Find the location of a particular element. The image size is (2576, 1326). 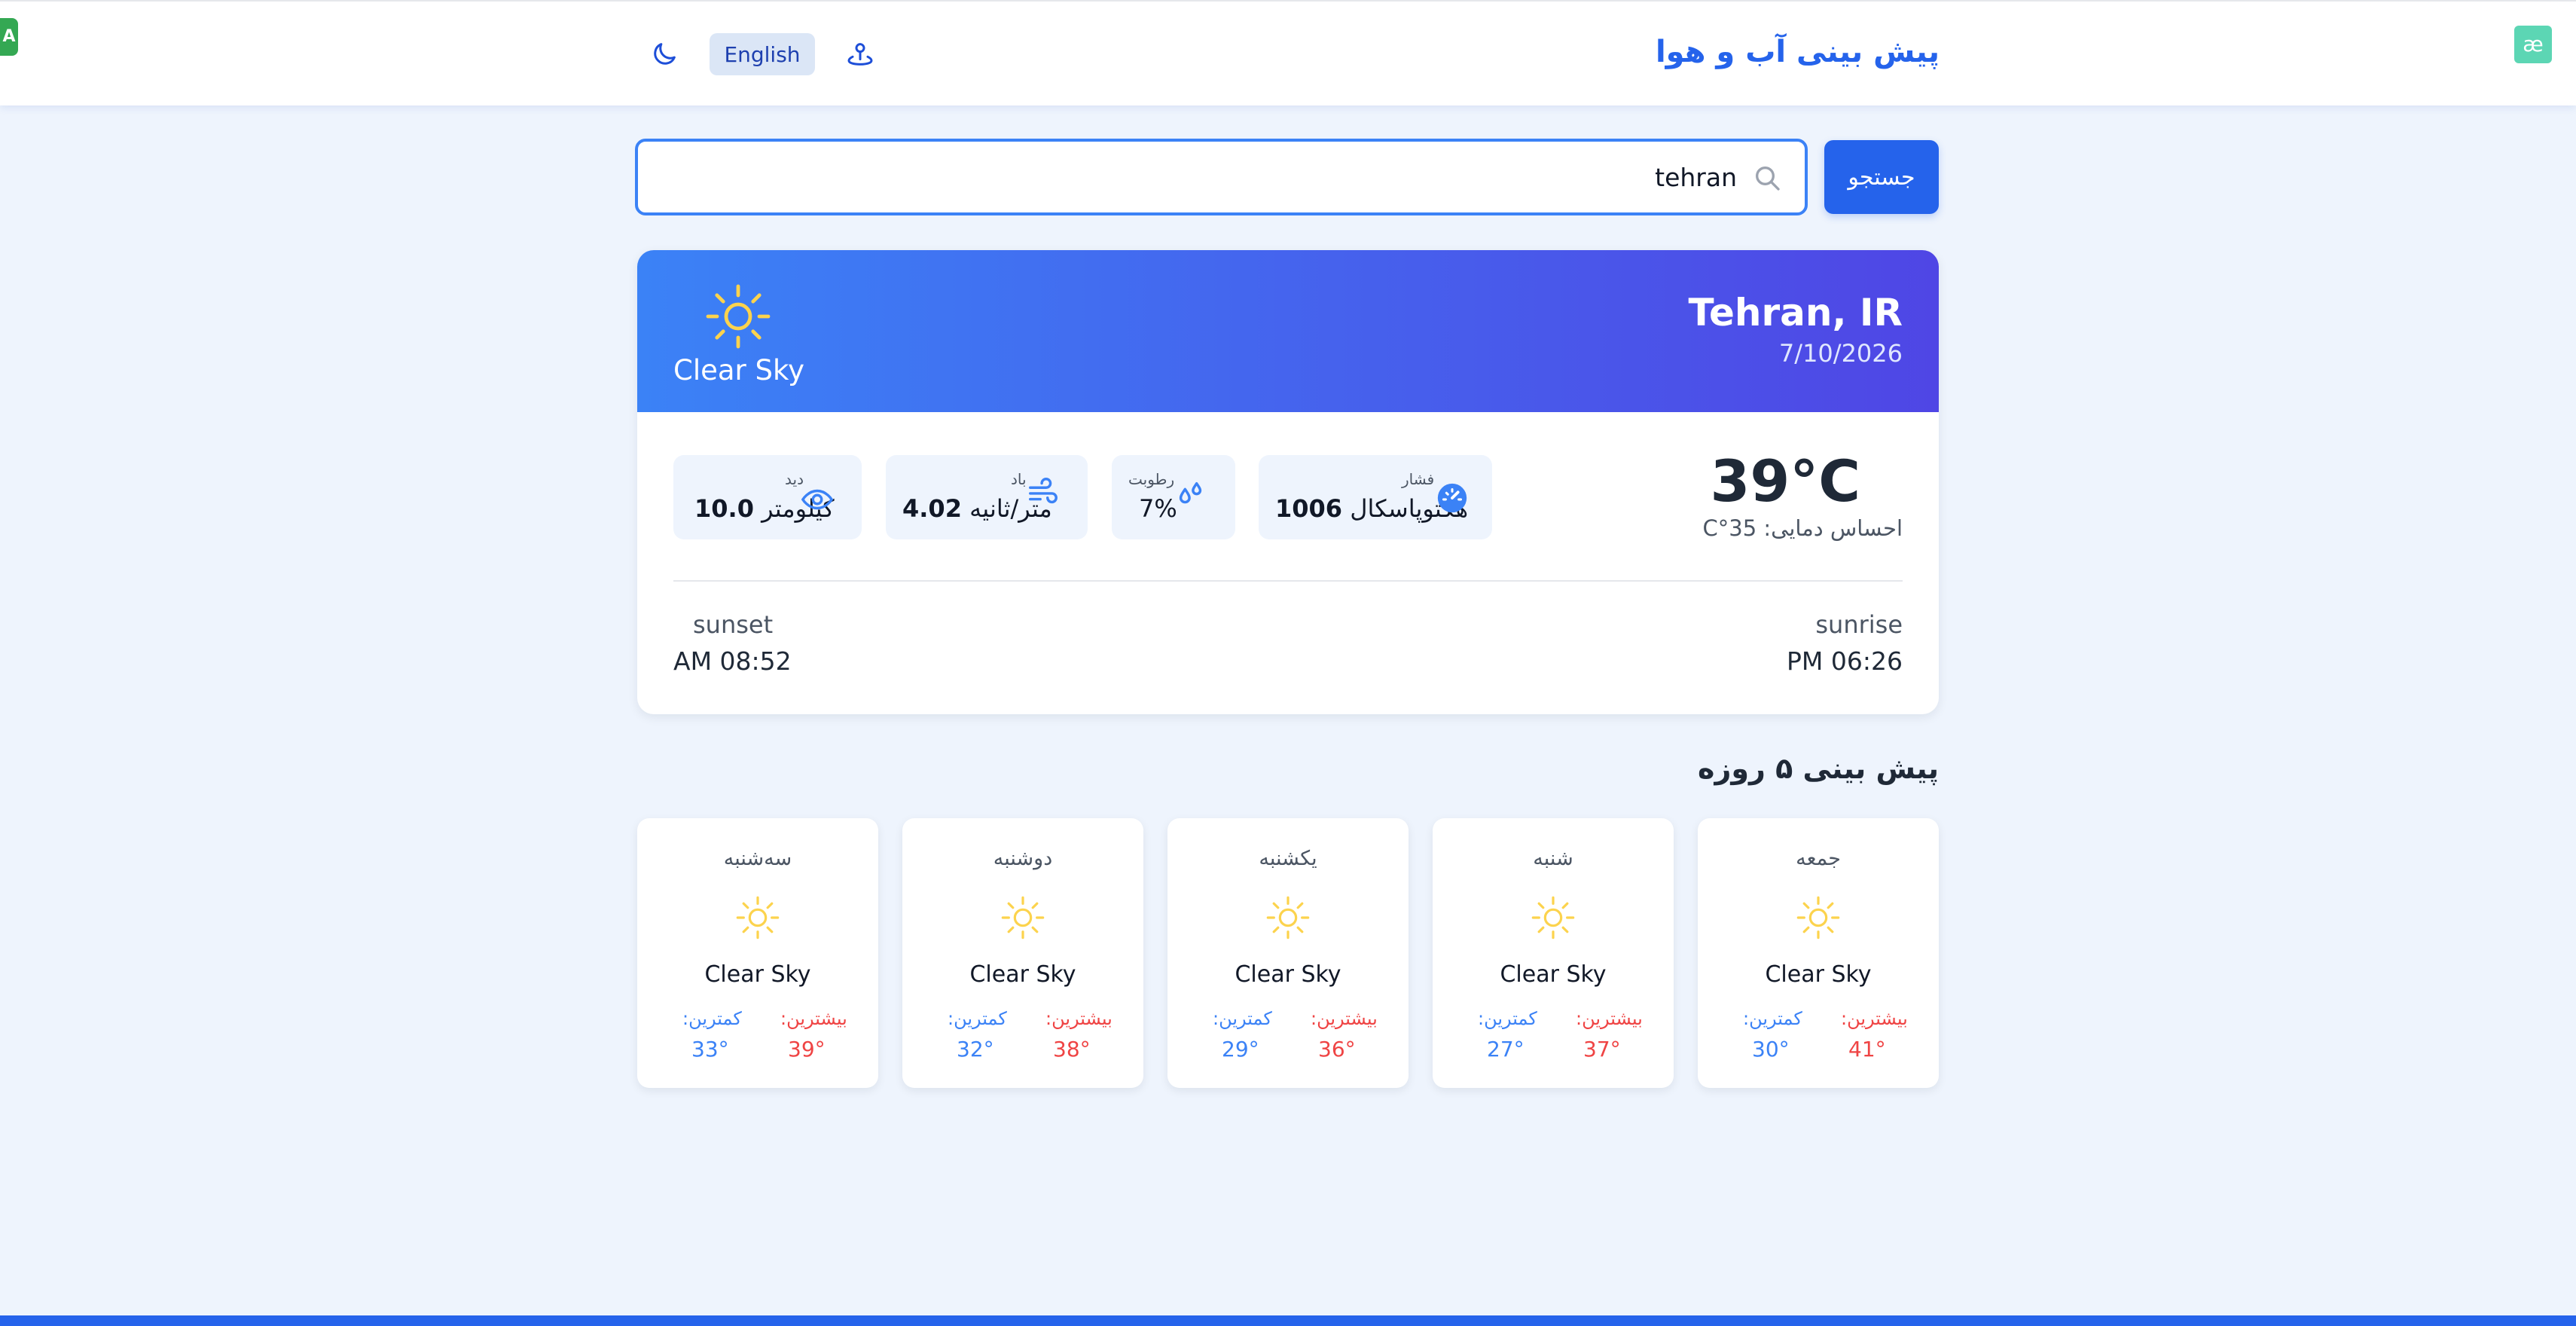

forecast-day: جمعه is located at coordinates (1818, 858).